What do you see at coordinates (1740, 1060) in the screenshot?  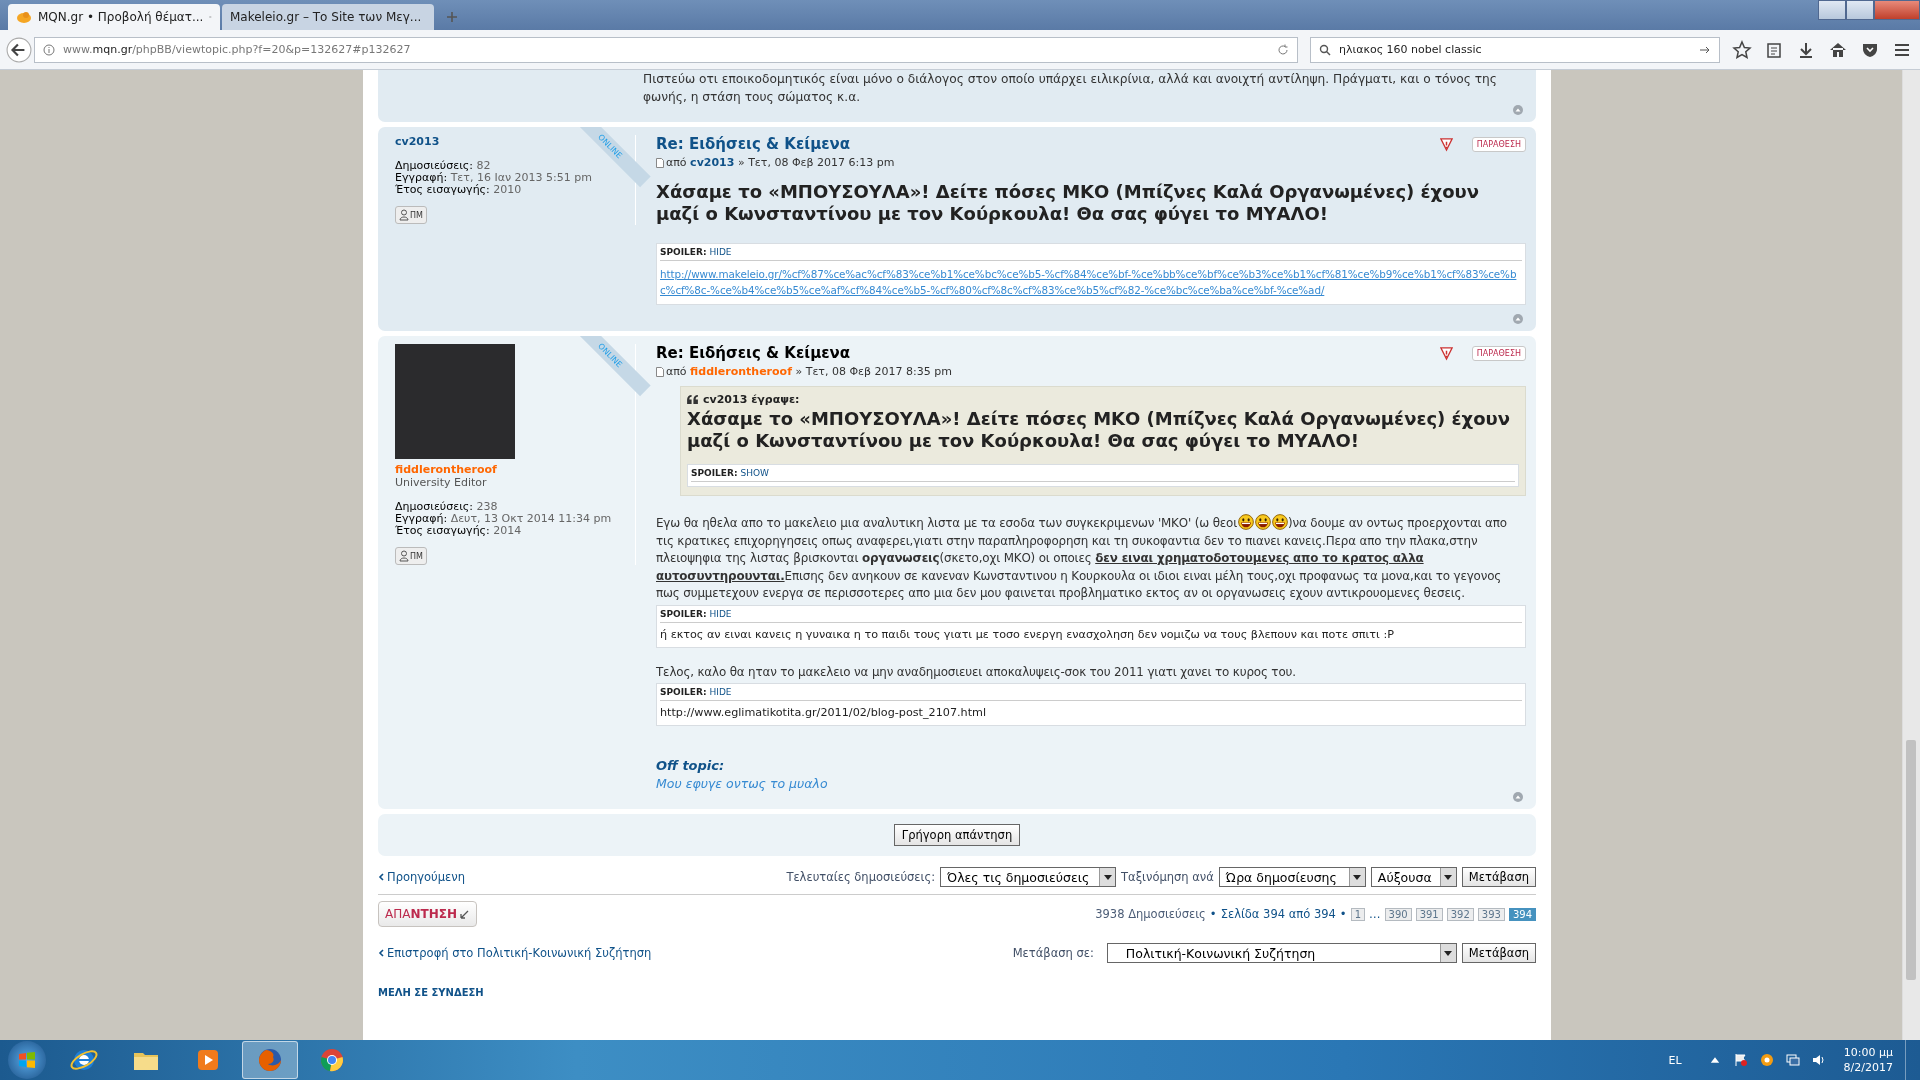 I see `flag-icon` at bounding box center [1740, 1060].